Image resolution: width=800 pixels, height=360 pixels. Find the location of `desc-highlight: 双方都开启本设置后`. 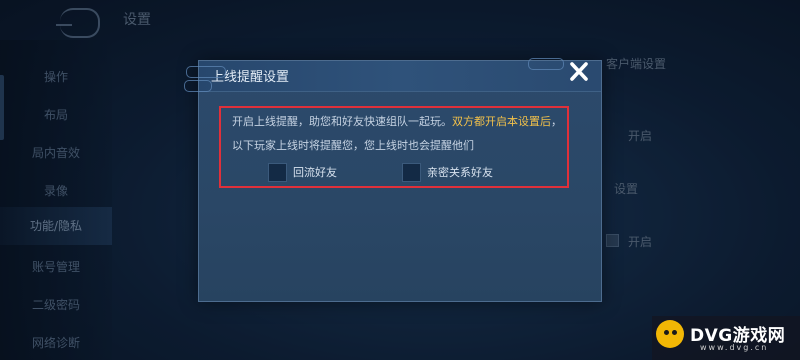

desc-highlight: 双方都开启本设置后 is located at coordinates (501, 121).